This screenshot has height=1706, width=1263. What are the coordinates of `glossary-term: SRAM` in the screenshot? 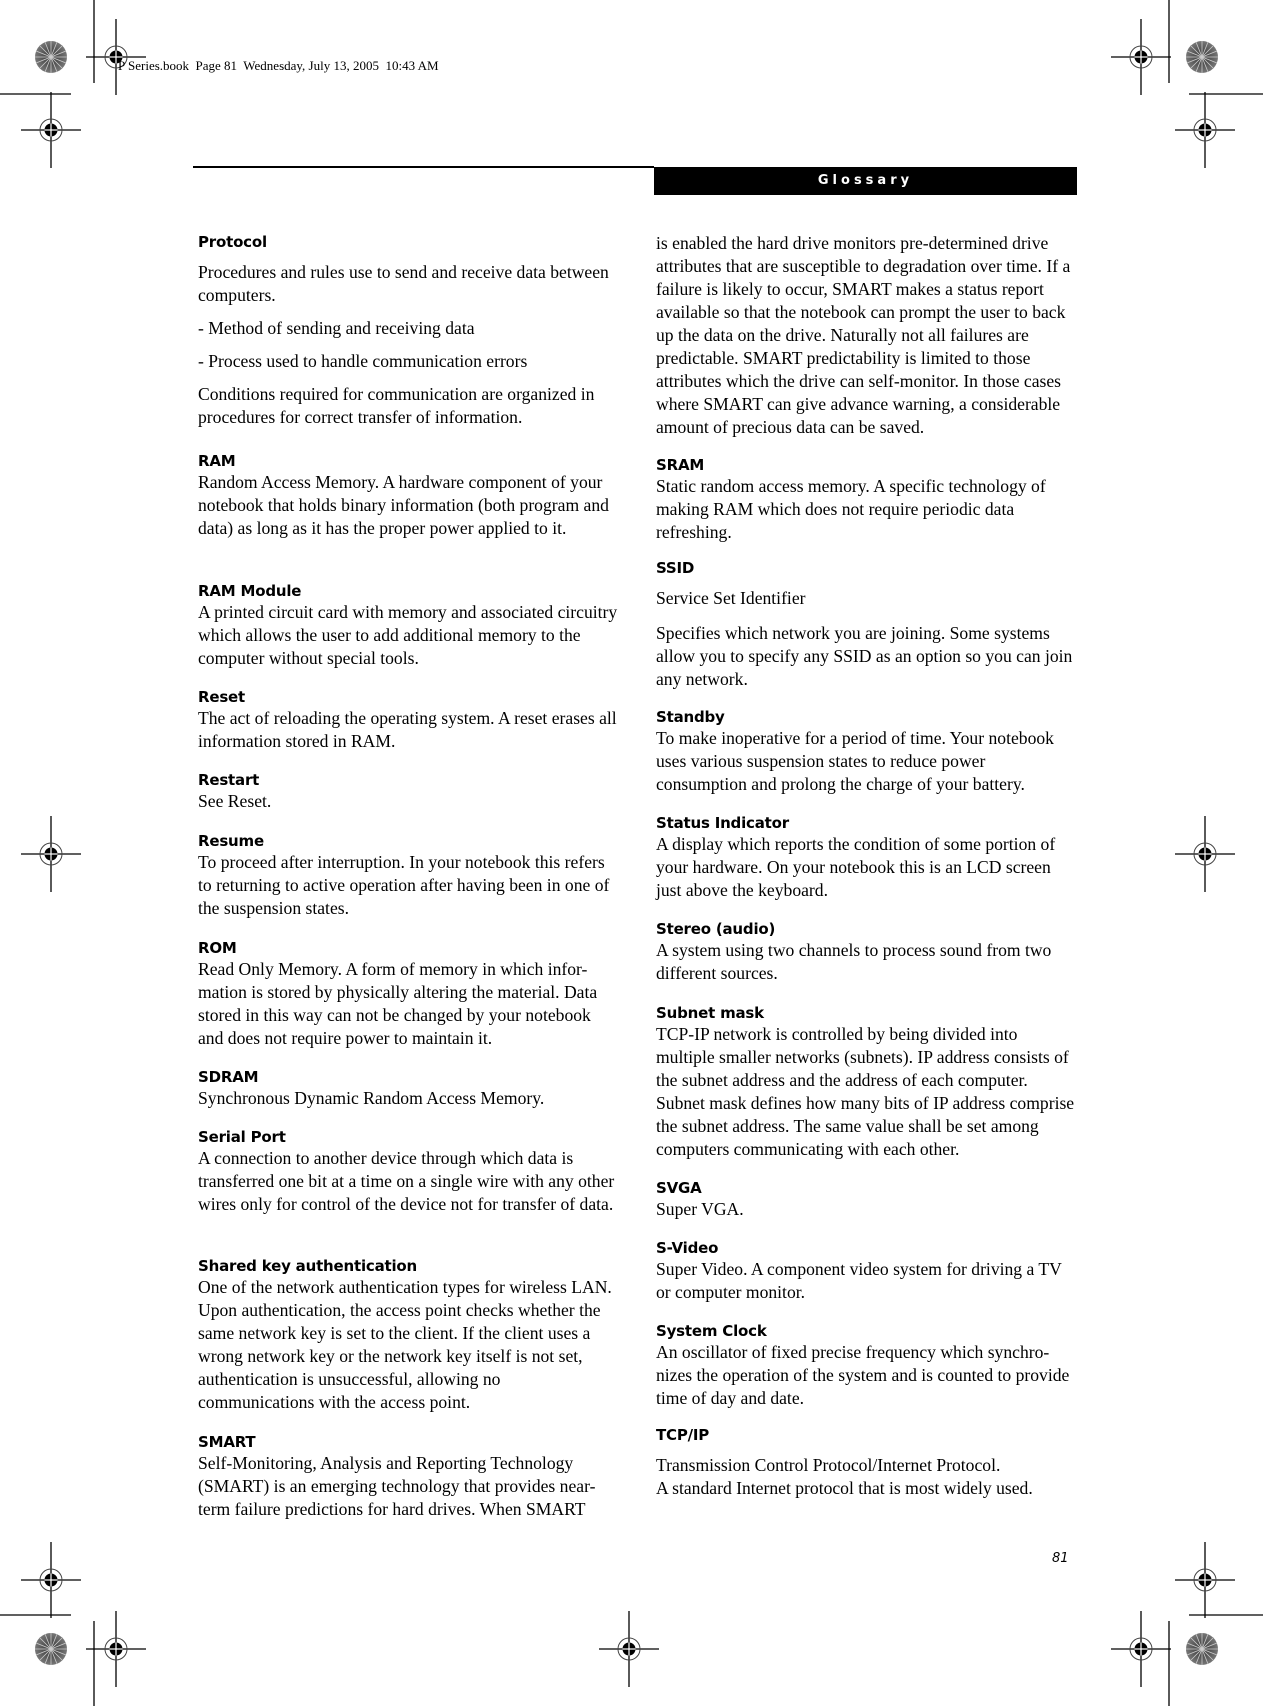 It's located at (680, 465).